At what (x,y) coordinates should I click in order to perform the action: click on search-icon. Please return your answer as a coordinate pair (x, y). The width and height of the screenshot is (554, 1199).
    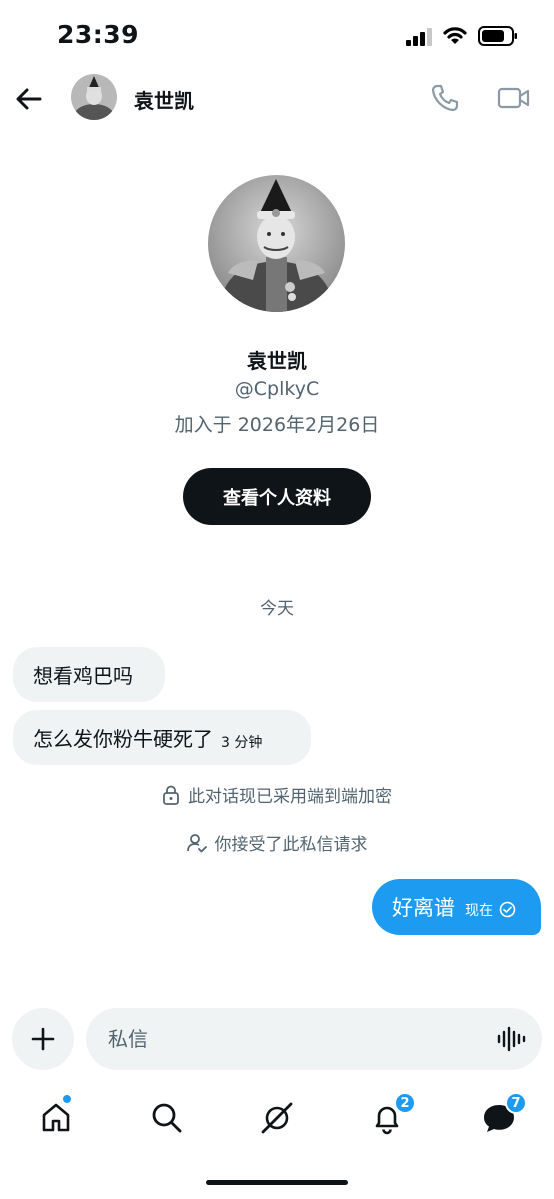
    Looking at the image, I should click on (167, 1118).